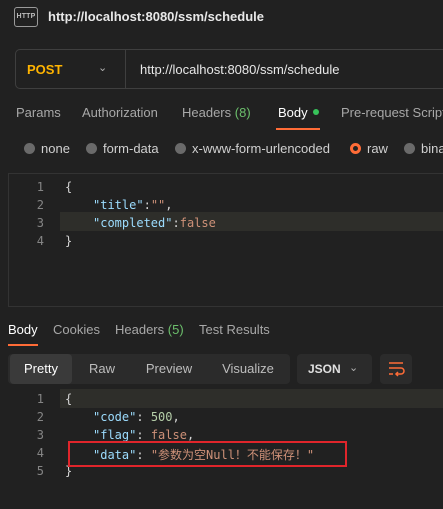  Describe the element at coordinates (234, 329) in the screenshot. I see `response-tab-test-results: Test Results` at that location.